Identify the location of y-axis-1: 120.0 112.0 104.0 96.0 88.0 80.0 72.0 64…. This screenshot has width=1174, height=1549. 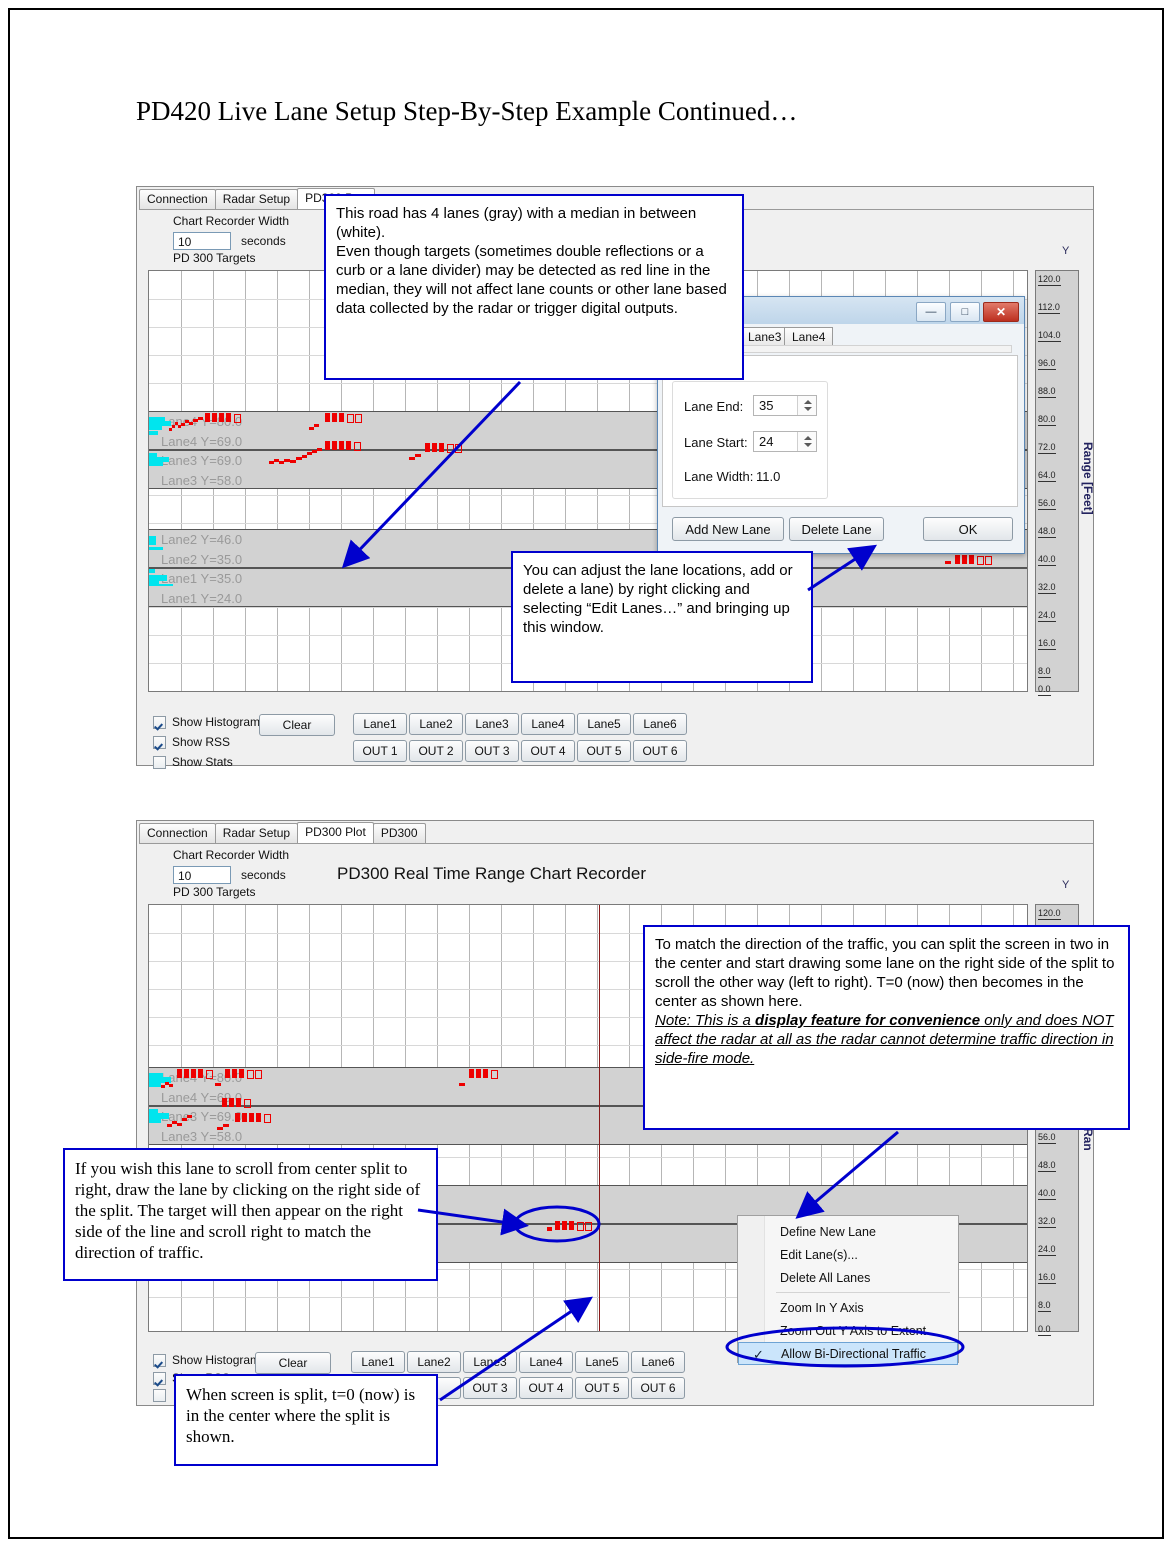
(1057, 483).